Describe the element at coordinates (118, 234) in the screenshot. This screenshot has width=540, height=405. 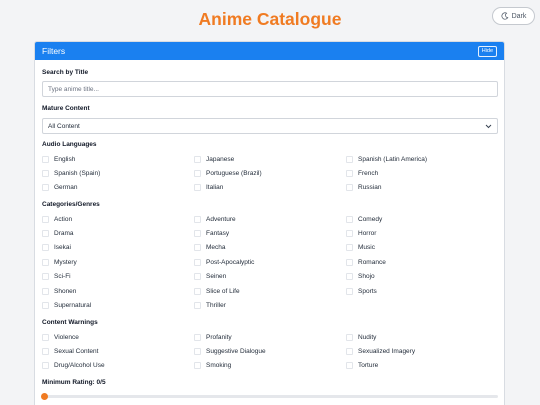
I see `genre-option: Drama` at that location.